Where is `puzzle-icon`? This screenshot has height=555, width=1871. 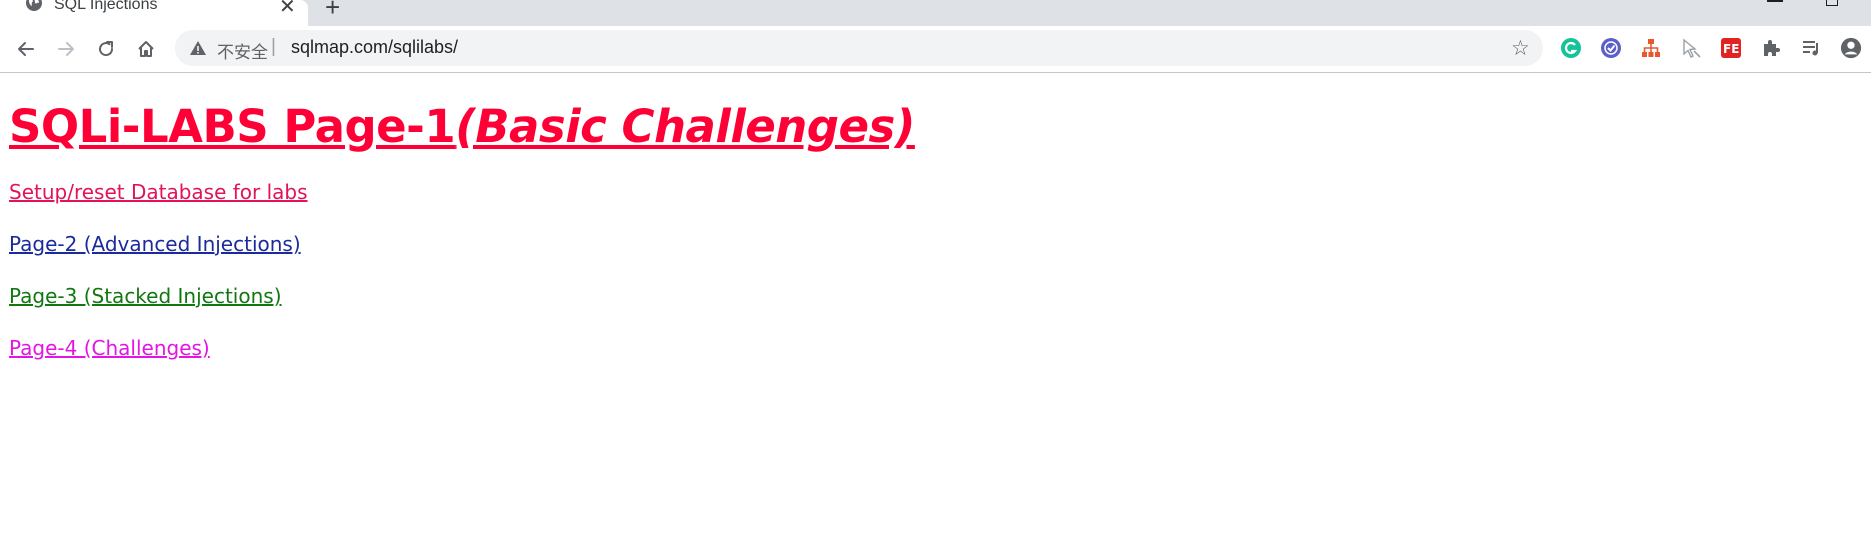 puzzle-icon is located at coordinates (1771, 48).